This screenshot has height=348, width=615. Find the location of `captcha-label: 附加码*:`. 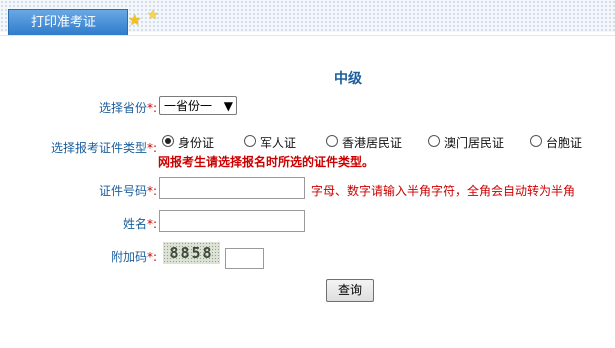

captcha-label: 附加码*: is located at coordinates (133, 257).